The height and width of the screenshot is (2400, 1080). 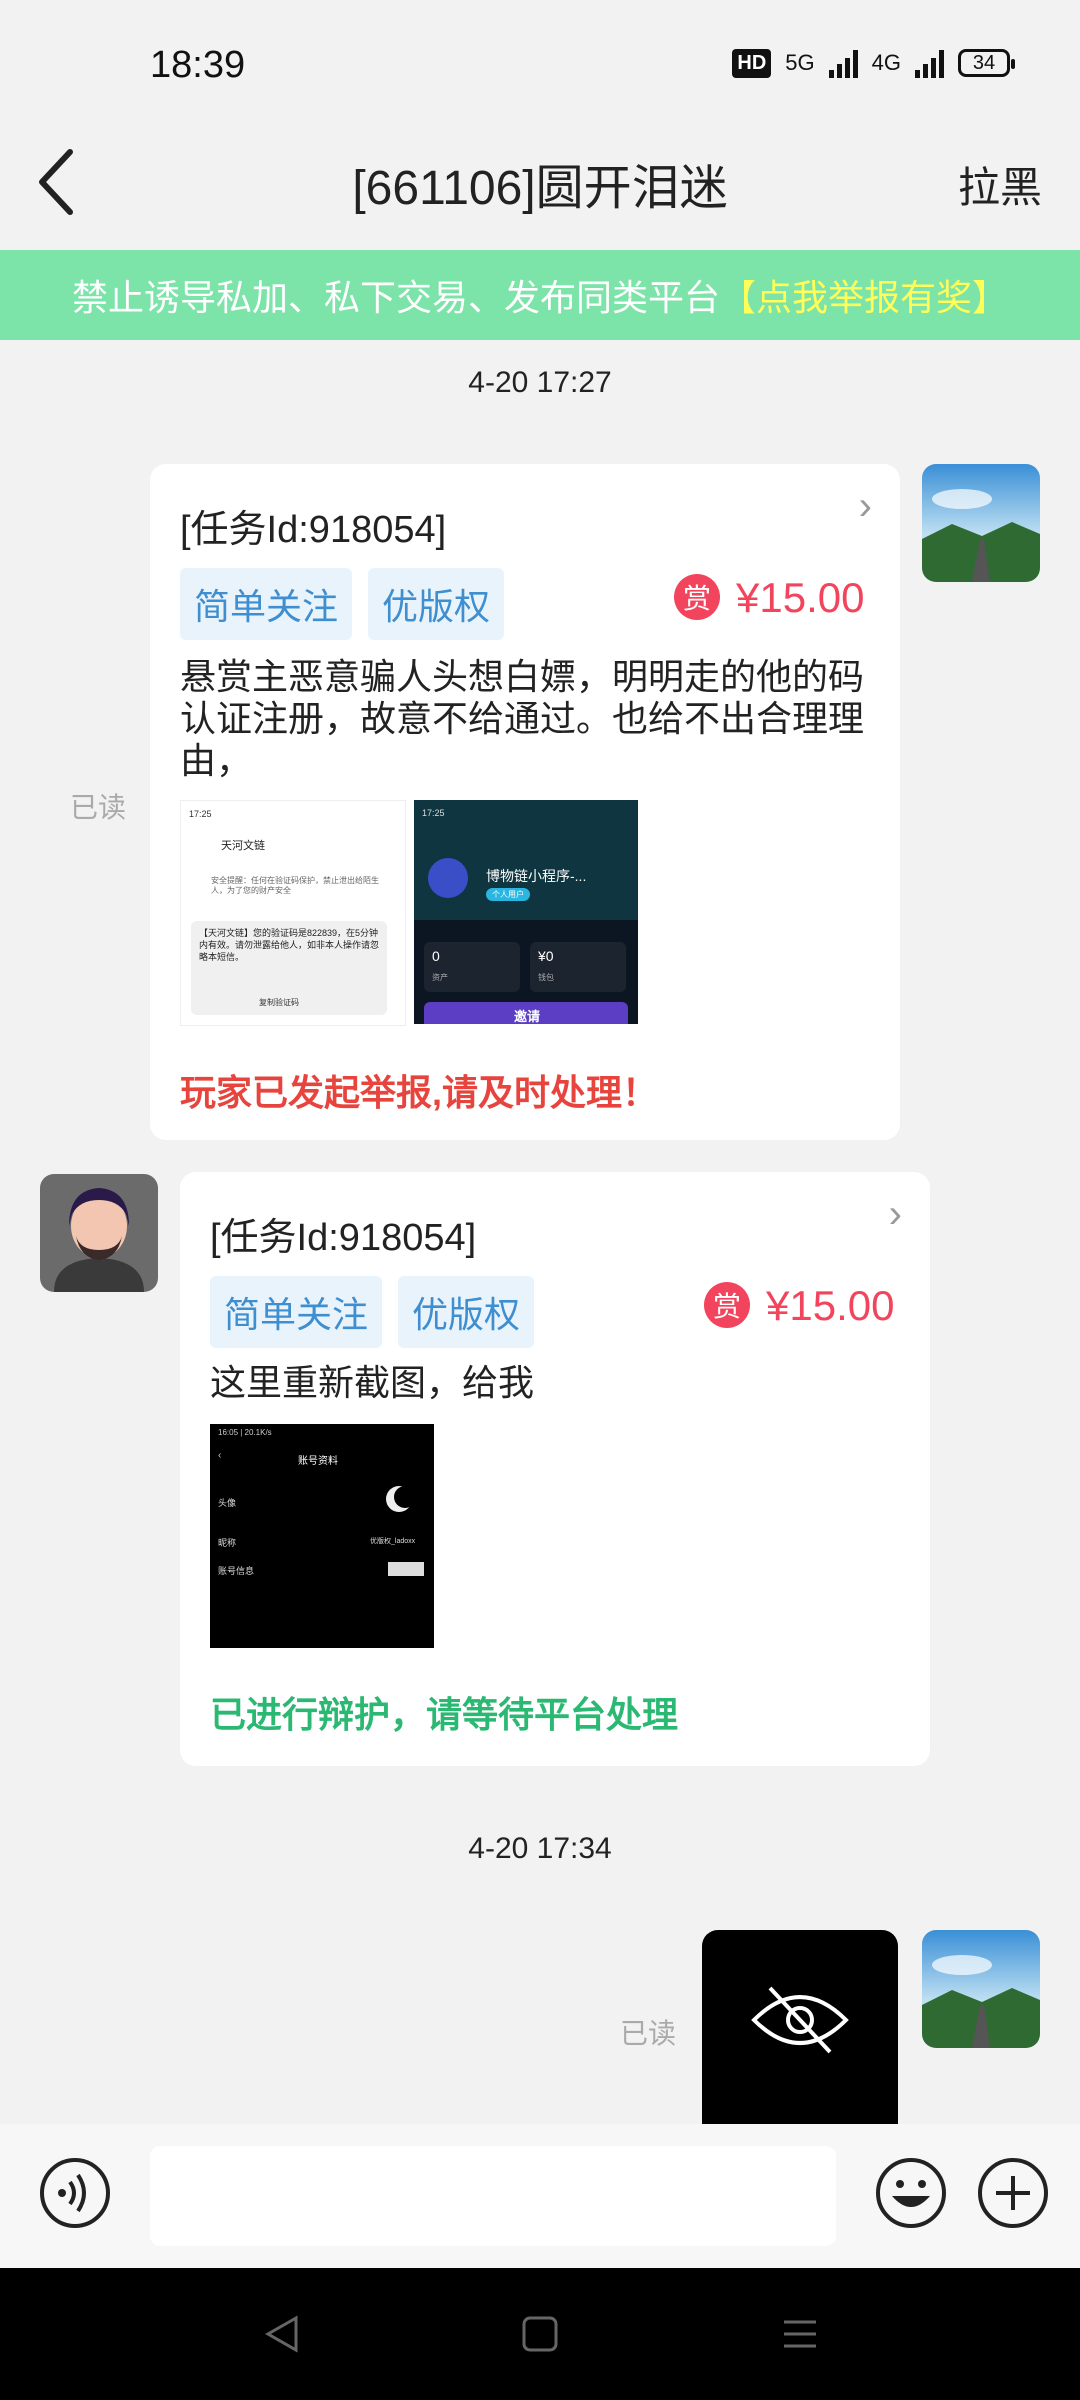 What do you see at coordinates (752, 63) in the screenshot?
I see `hd-icon: HD` at bounding box center [752, 63].